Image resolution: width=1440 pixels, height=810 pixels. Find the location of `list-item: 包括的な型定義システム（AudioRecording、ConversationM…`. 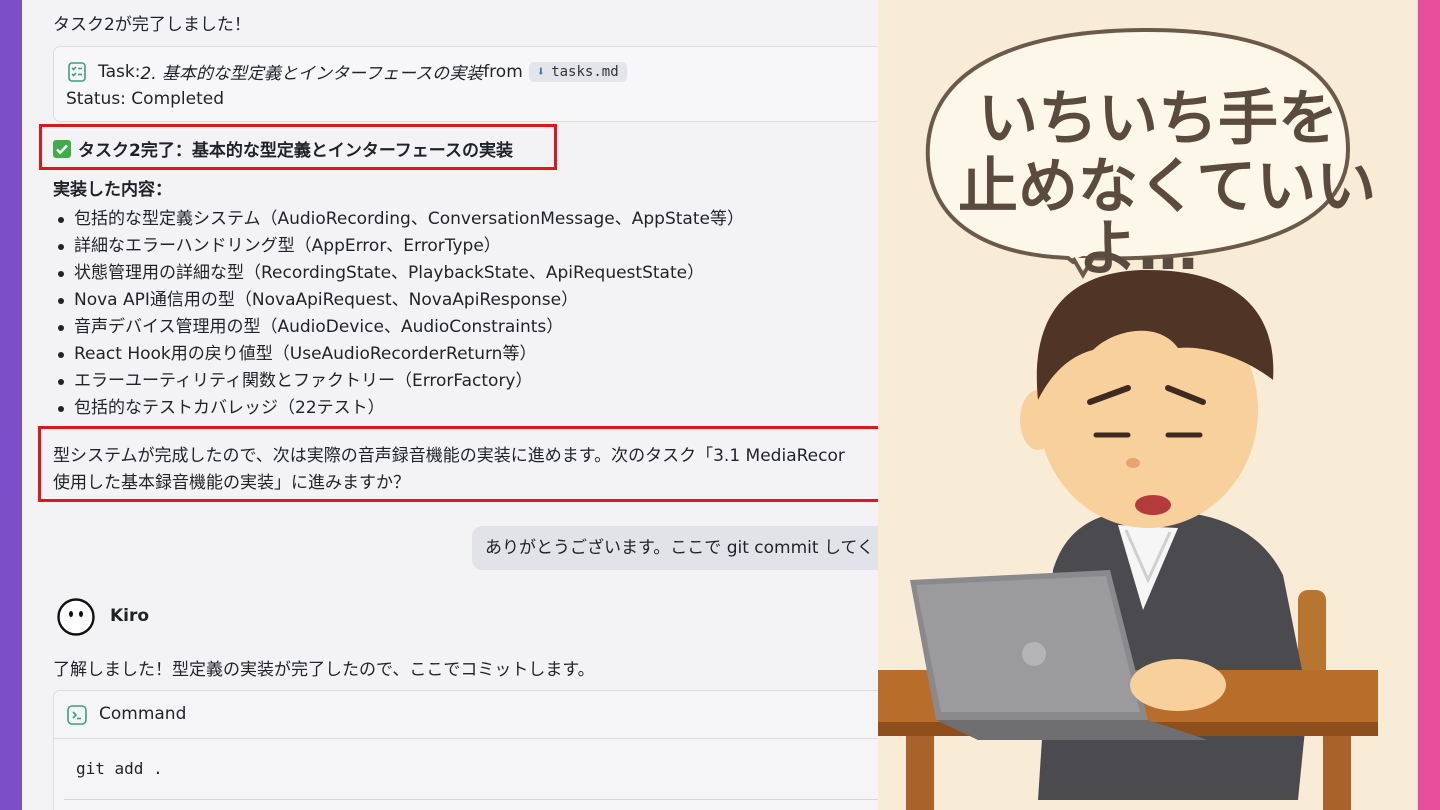

list-item: 包括的な型定義システム（AudioRecording、ConversationM… is located at coordinates (398, 219).